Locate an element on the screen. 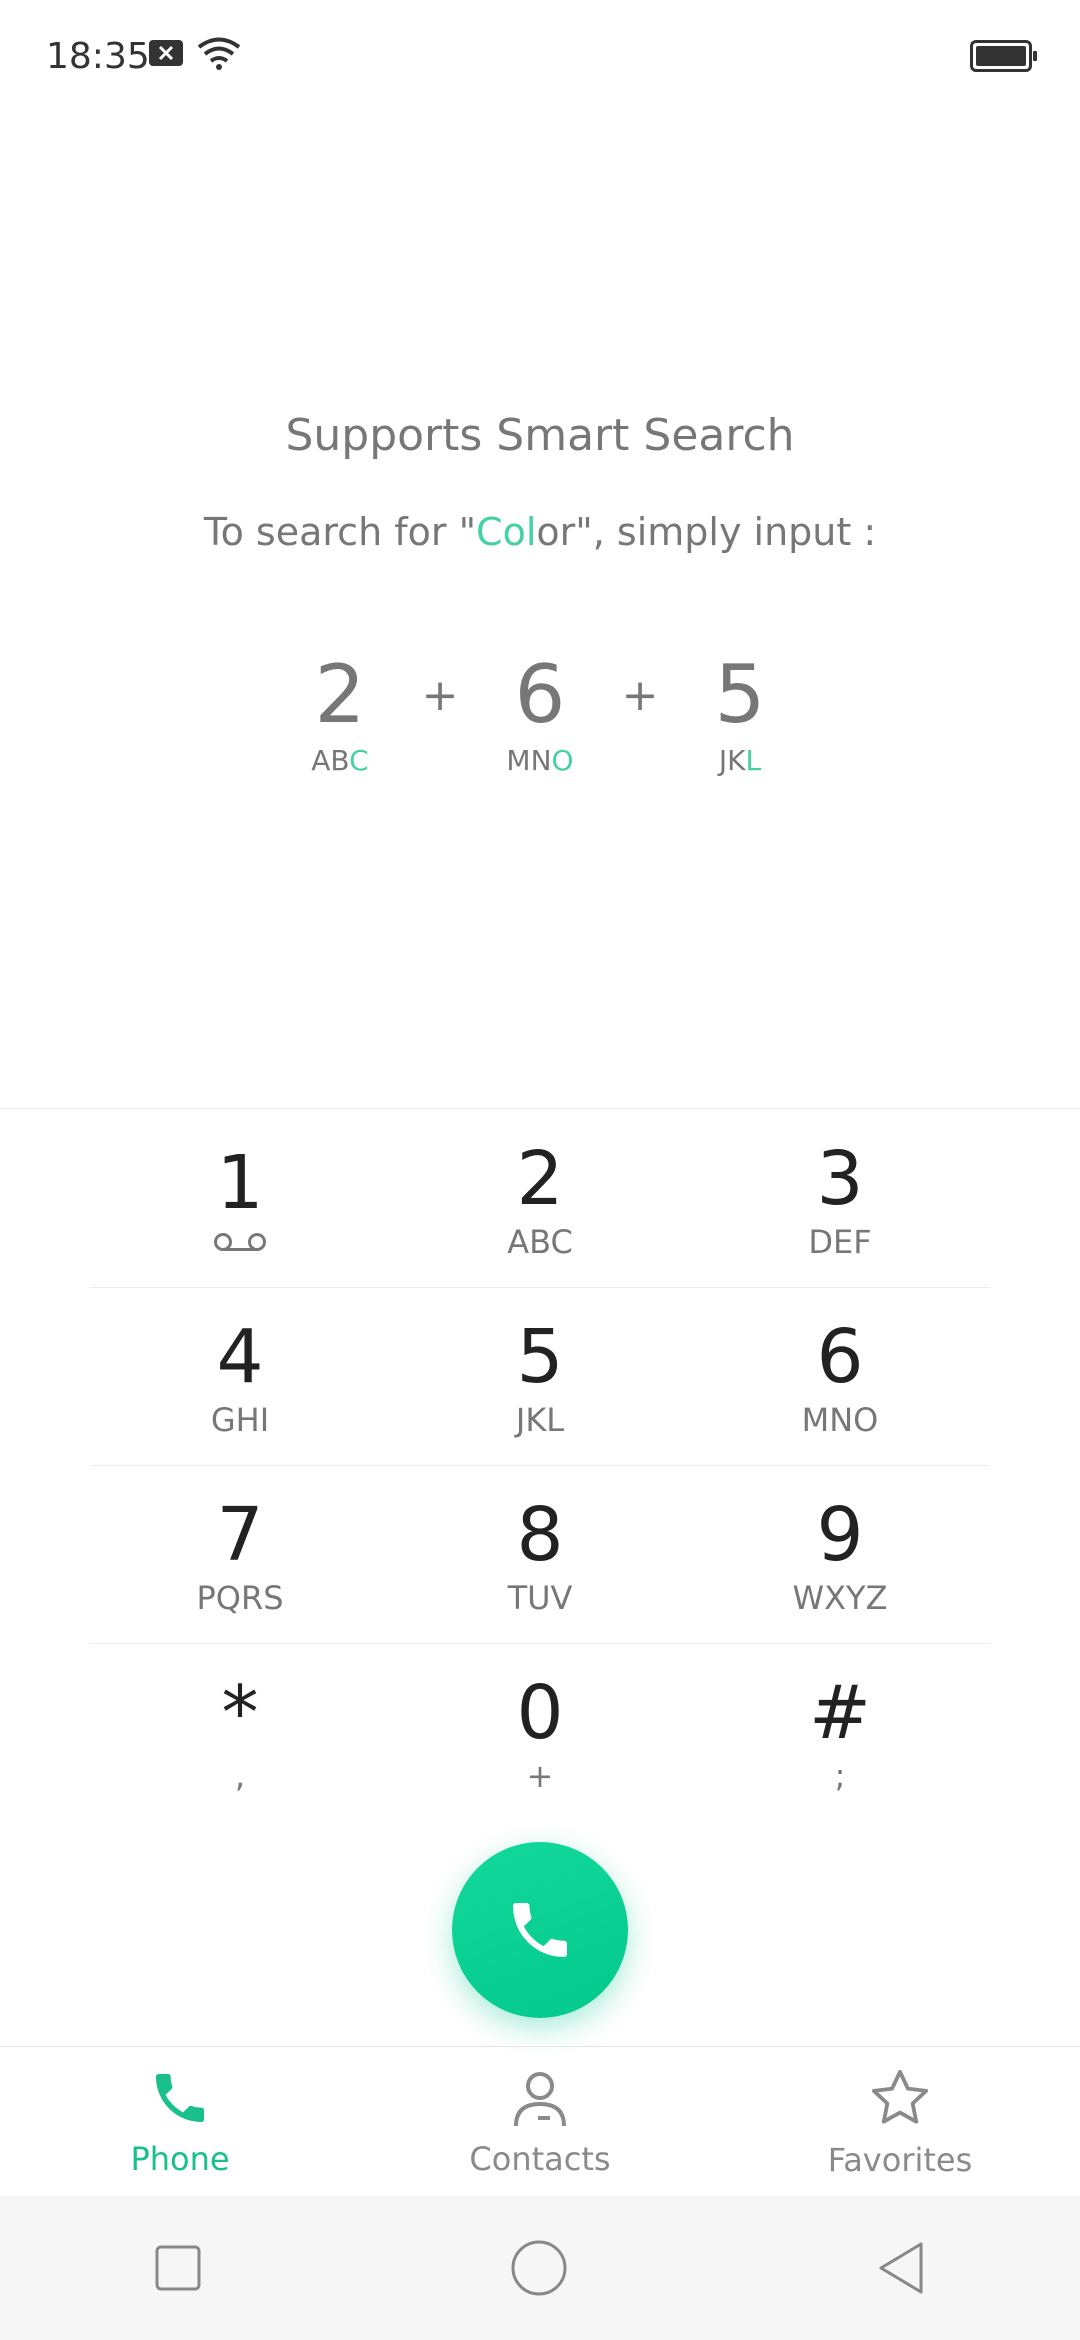 This screenshot has width=1080, height=2340. key-letters: TUV is located at coordinates (540, 1597).